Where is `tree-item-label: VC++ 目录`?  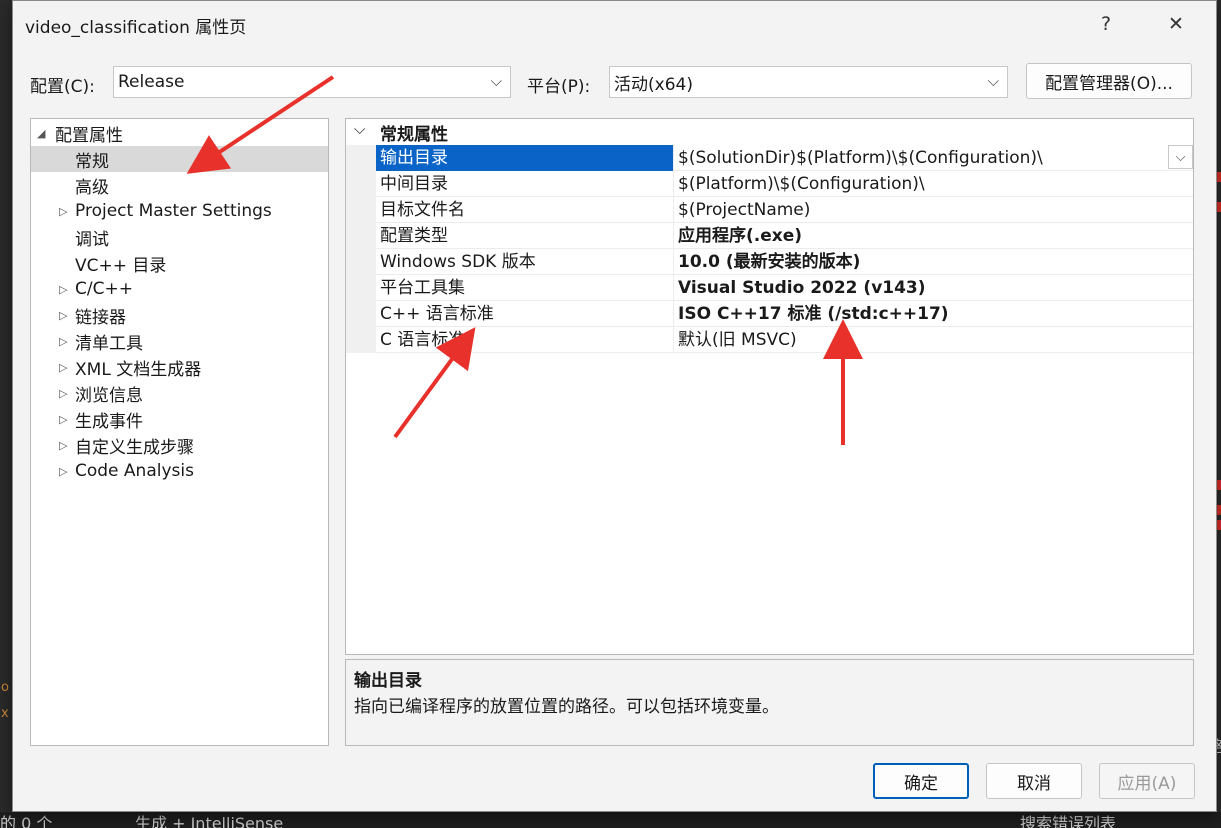
tree-item-label: VC++ 目录 is located at coordinates (121, 265).